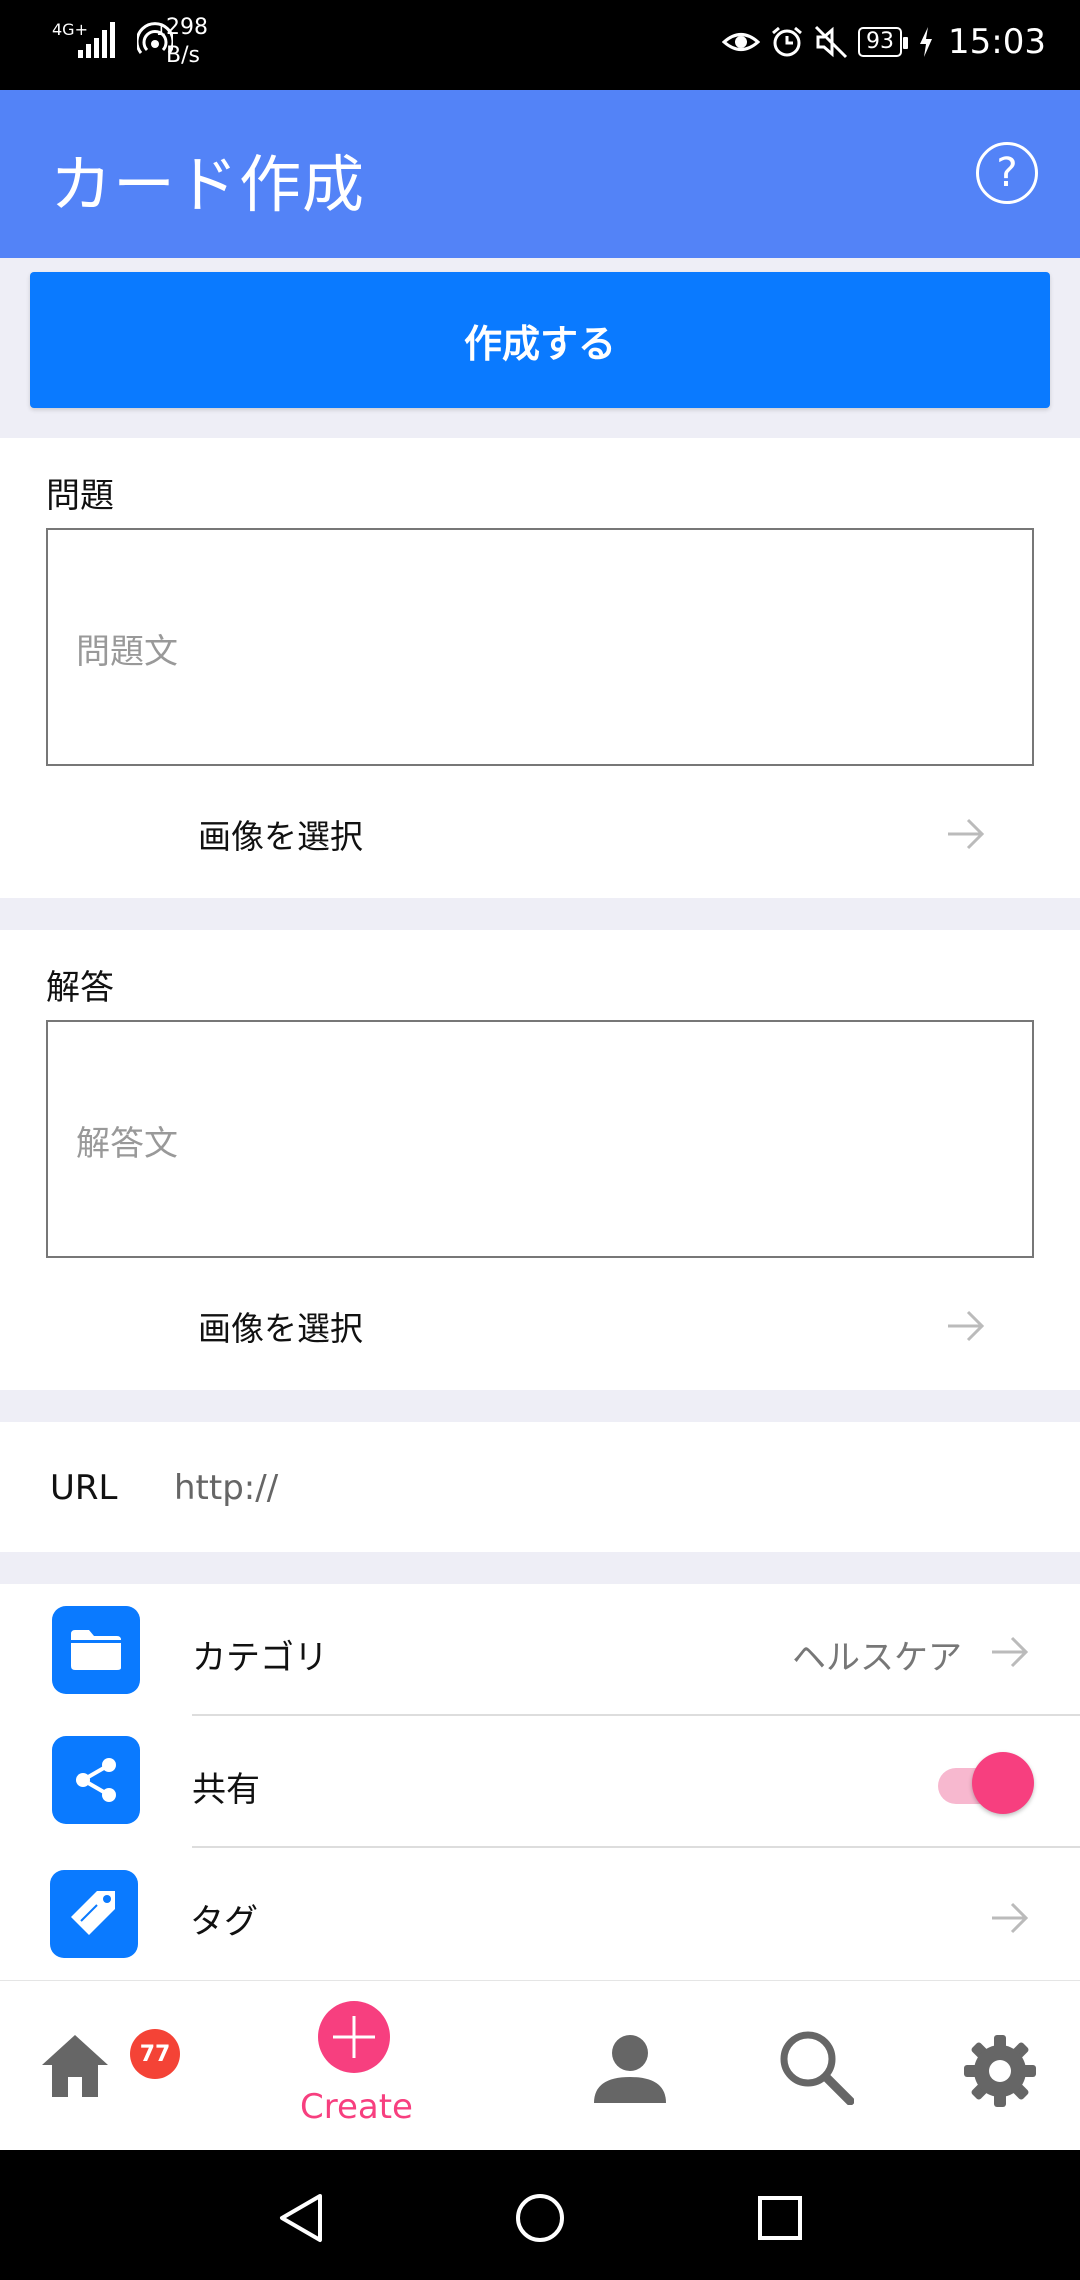  What do you see at coordinates (540, 1325) in the screenshot?
I see `answer-image-select: 画像を選択` at bounding box center [540, 1325].